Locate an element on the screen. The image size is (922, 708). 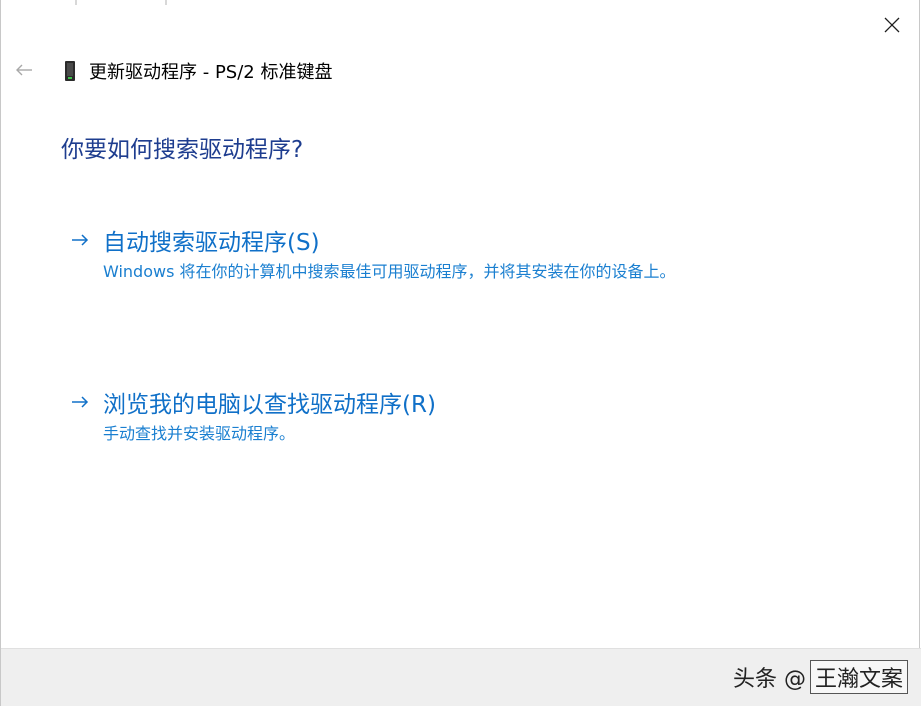
browse-computer-option: 浏览我的电脑以查找驱动程序(R) 手动查找并安装驱动程序。 is located at coordinates (252, 415).